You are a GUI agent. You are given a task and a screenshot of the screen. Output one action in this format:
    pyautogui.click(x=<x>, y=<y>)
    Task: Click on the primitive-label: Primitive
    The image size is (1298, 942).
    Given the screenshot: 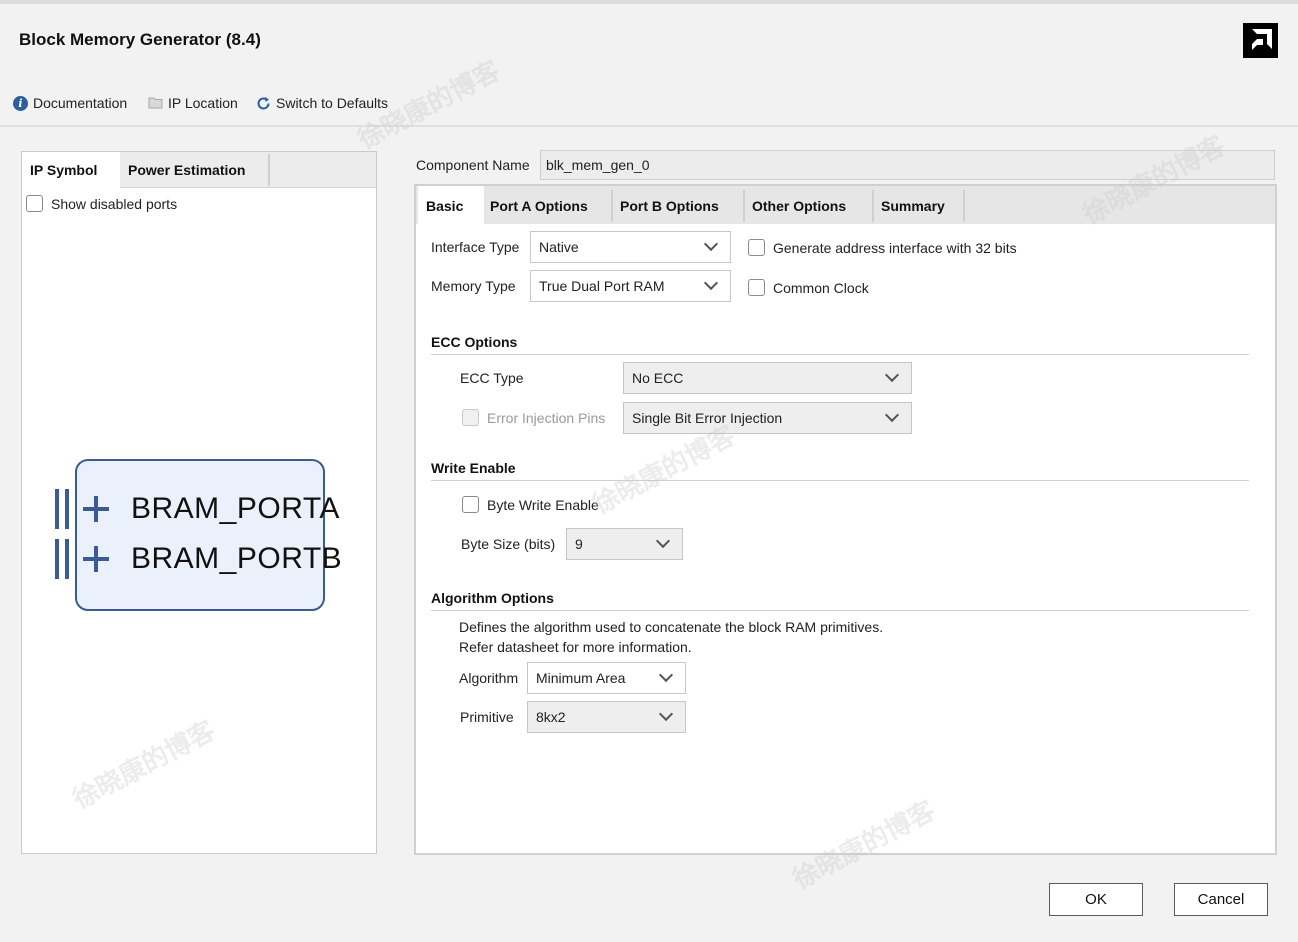 What is the action you would take?
    pyautogui.click(x=487, y=717)
    